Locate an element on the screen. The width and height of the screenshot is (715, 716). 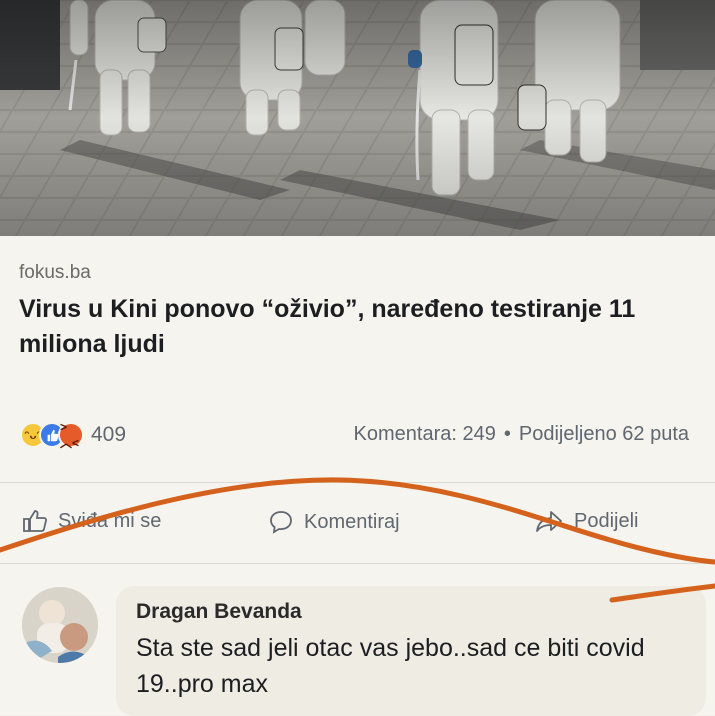
thumbs-up-icon is located at coordinates (35, 521).